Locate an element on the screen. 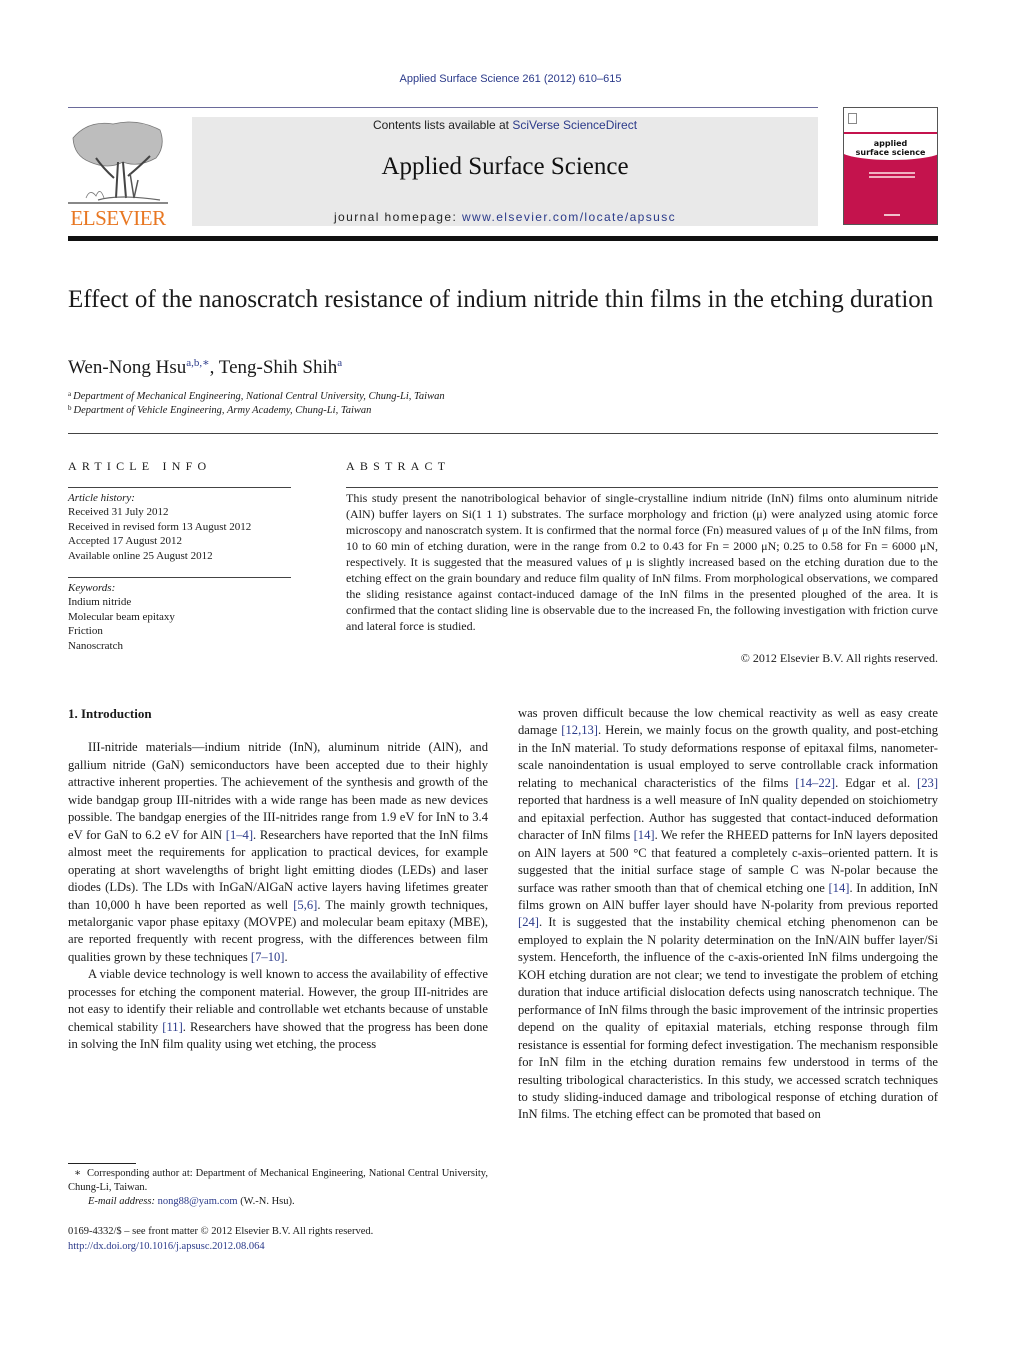  citation-link: [5,6] is located at coordinates (305, 905).